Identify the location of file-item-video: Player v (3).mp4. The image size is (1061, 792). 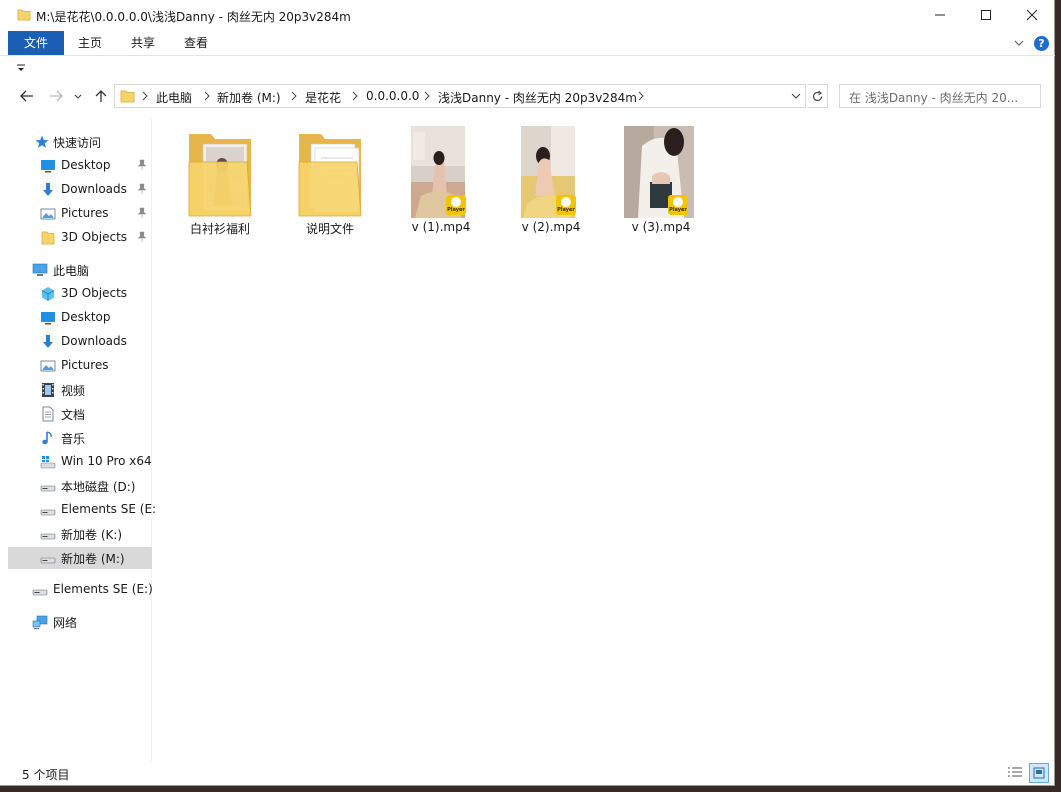
(661, 178).